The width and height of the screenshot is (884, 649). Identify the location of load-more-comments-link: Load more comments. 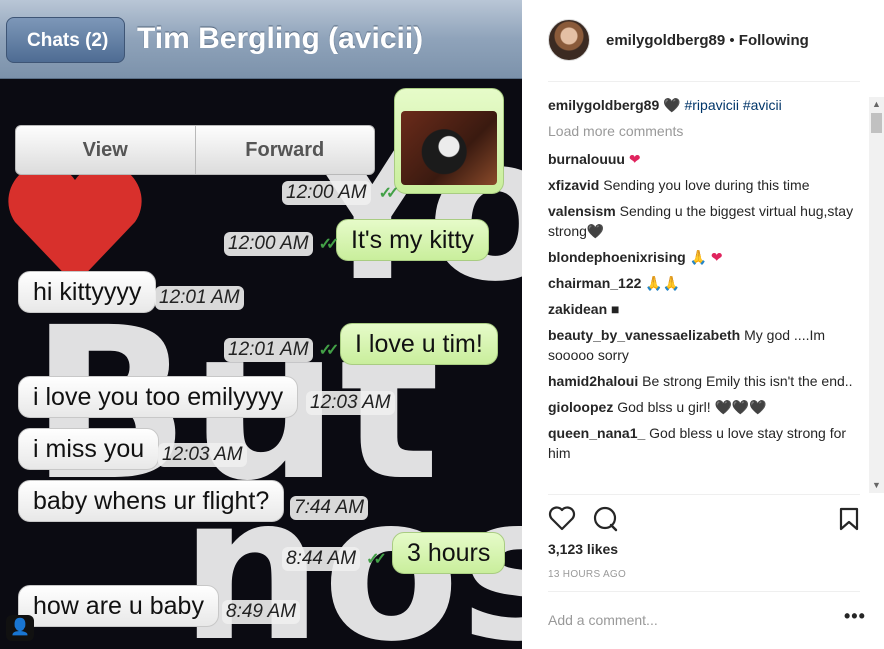
(704, 131).